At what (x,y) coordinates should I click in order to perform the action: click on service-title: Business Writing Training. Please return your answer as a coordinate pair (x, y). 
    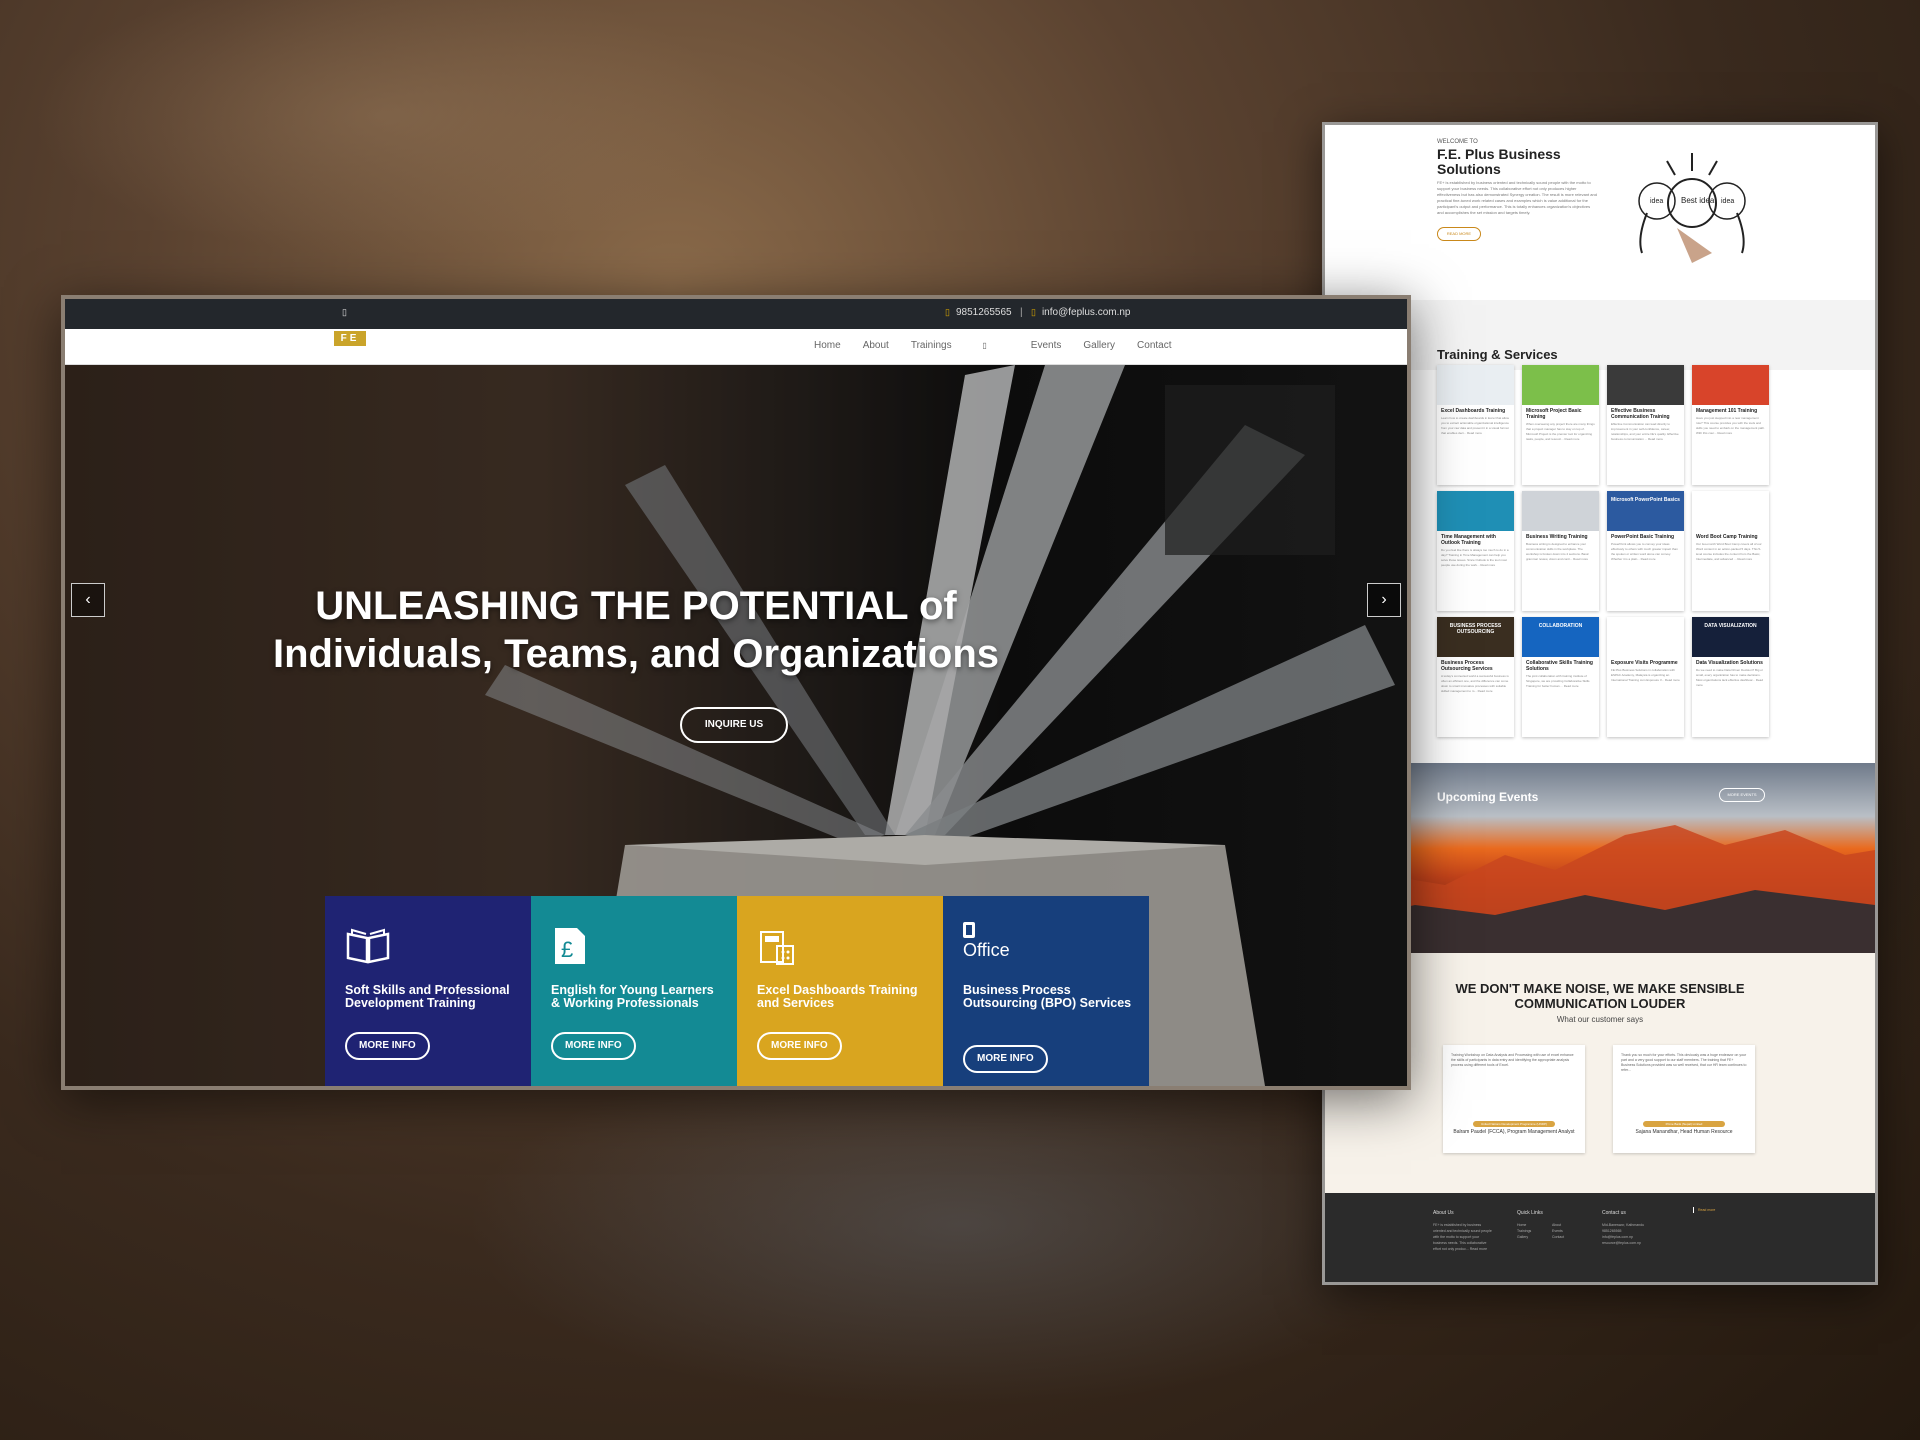
    Looking at the image, I should click on (1557, 537).